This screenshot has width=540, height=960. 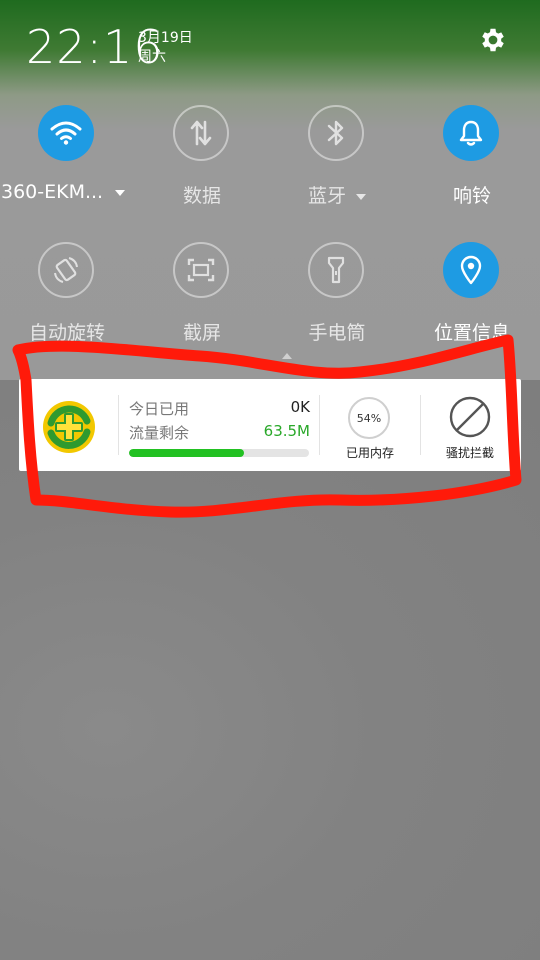 I want to click on block-icon, so click(x=470, y=417).